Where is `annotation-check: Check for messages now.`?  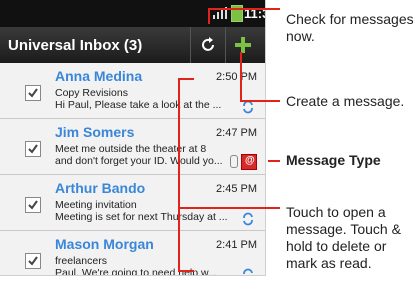 annotation-check: Check for messages now. is located at coordinates (350, 27).